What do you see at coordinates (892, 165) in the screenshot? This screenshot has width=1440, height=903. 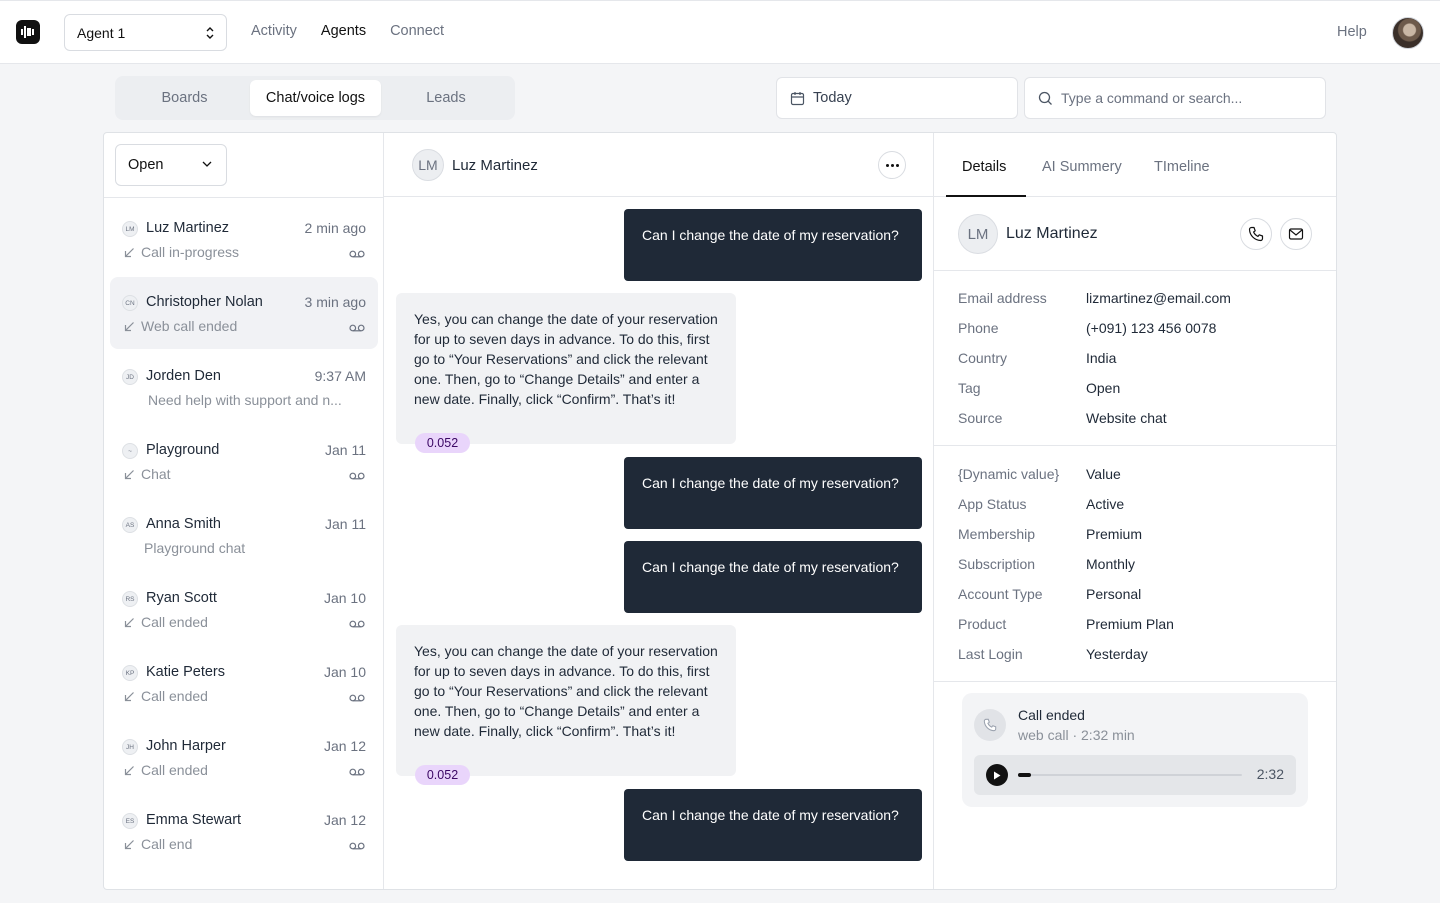 I see `more-options-button` at bounding box center [892, 165].